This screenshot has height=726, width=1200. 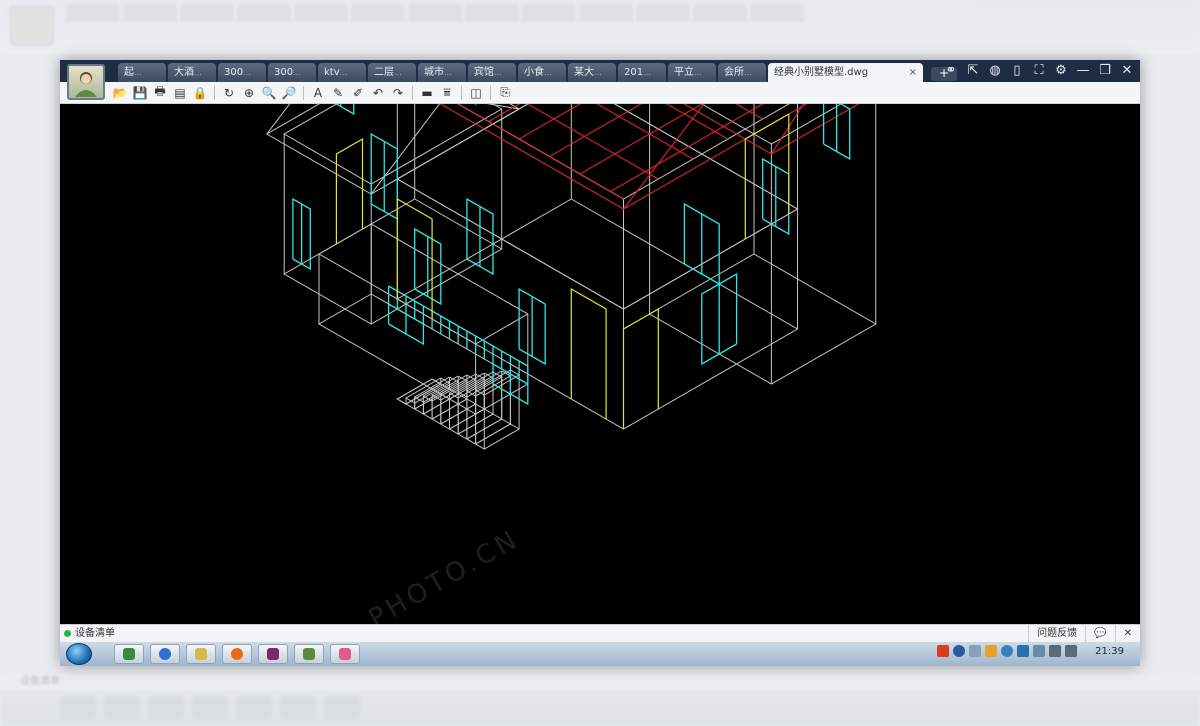 I want to click on volume-icon, so click(x=1071, y=651).